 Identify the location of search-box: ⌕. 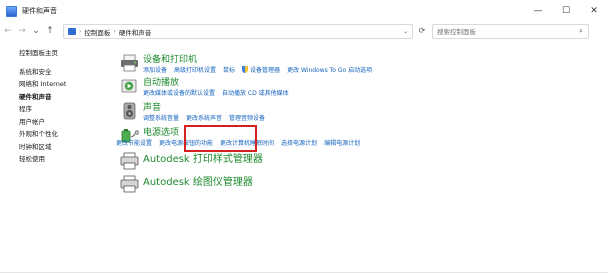
(510, 31).